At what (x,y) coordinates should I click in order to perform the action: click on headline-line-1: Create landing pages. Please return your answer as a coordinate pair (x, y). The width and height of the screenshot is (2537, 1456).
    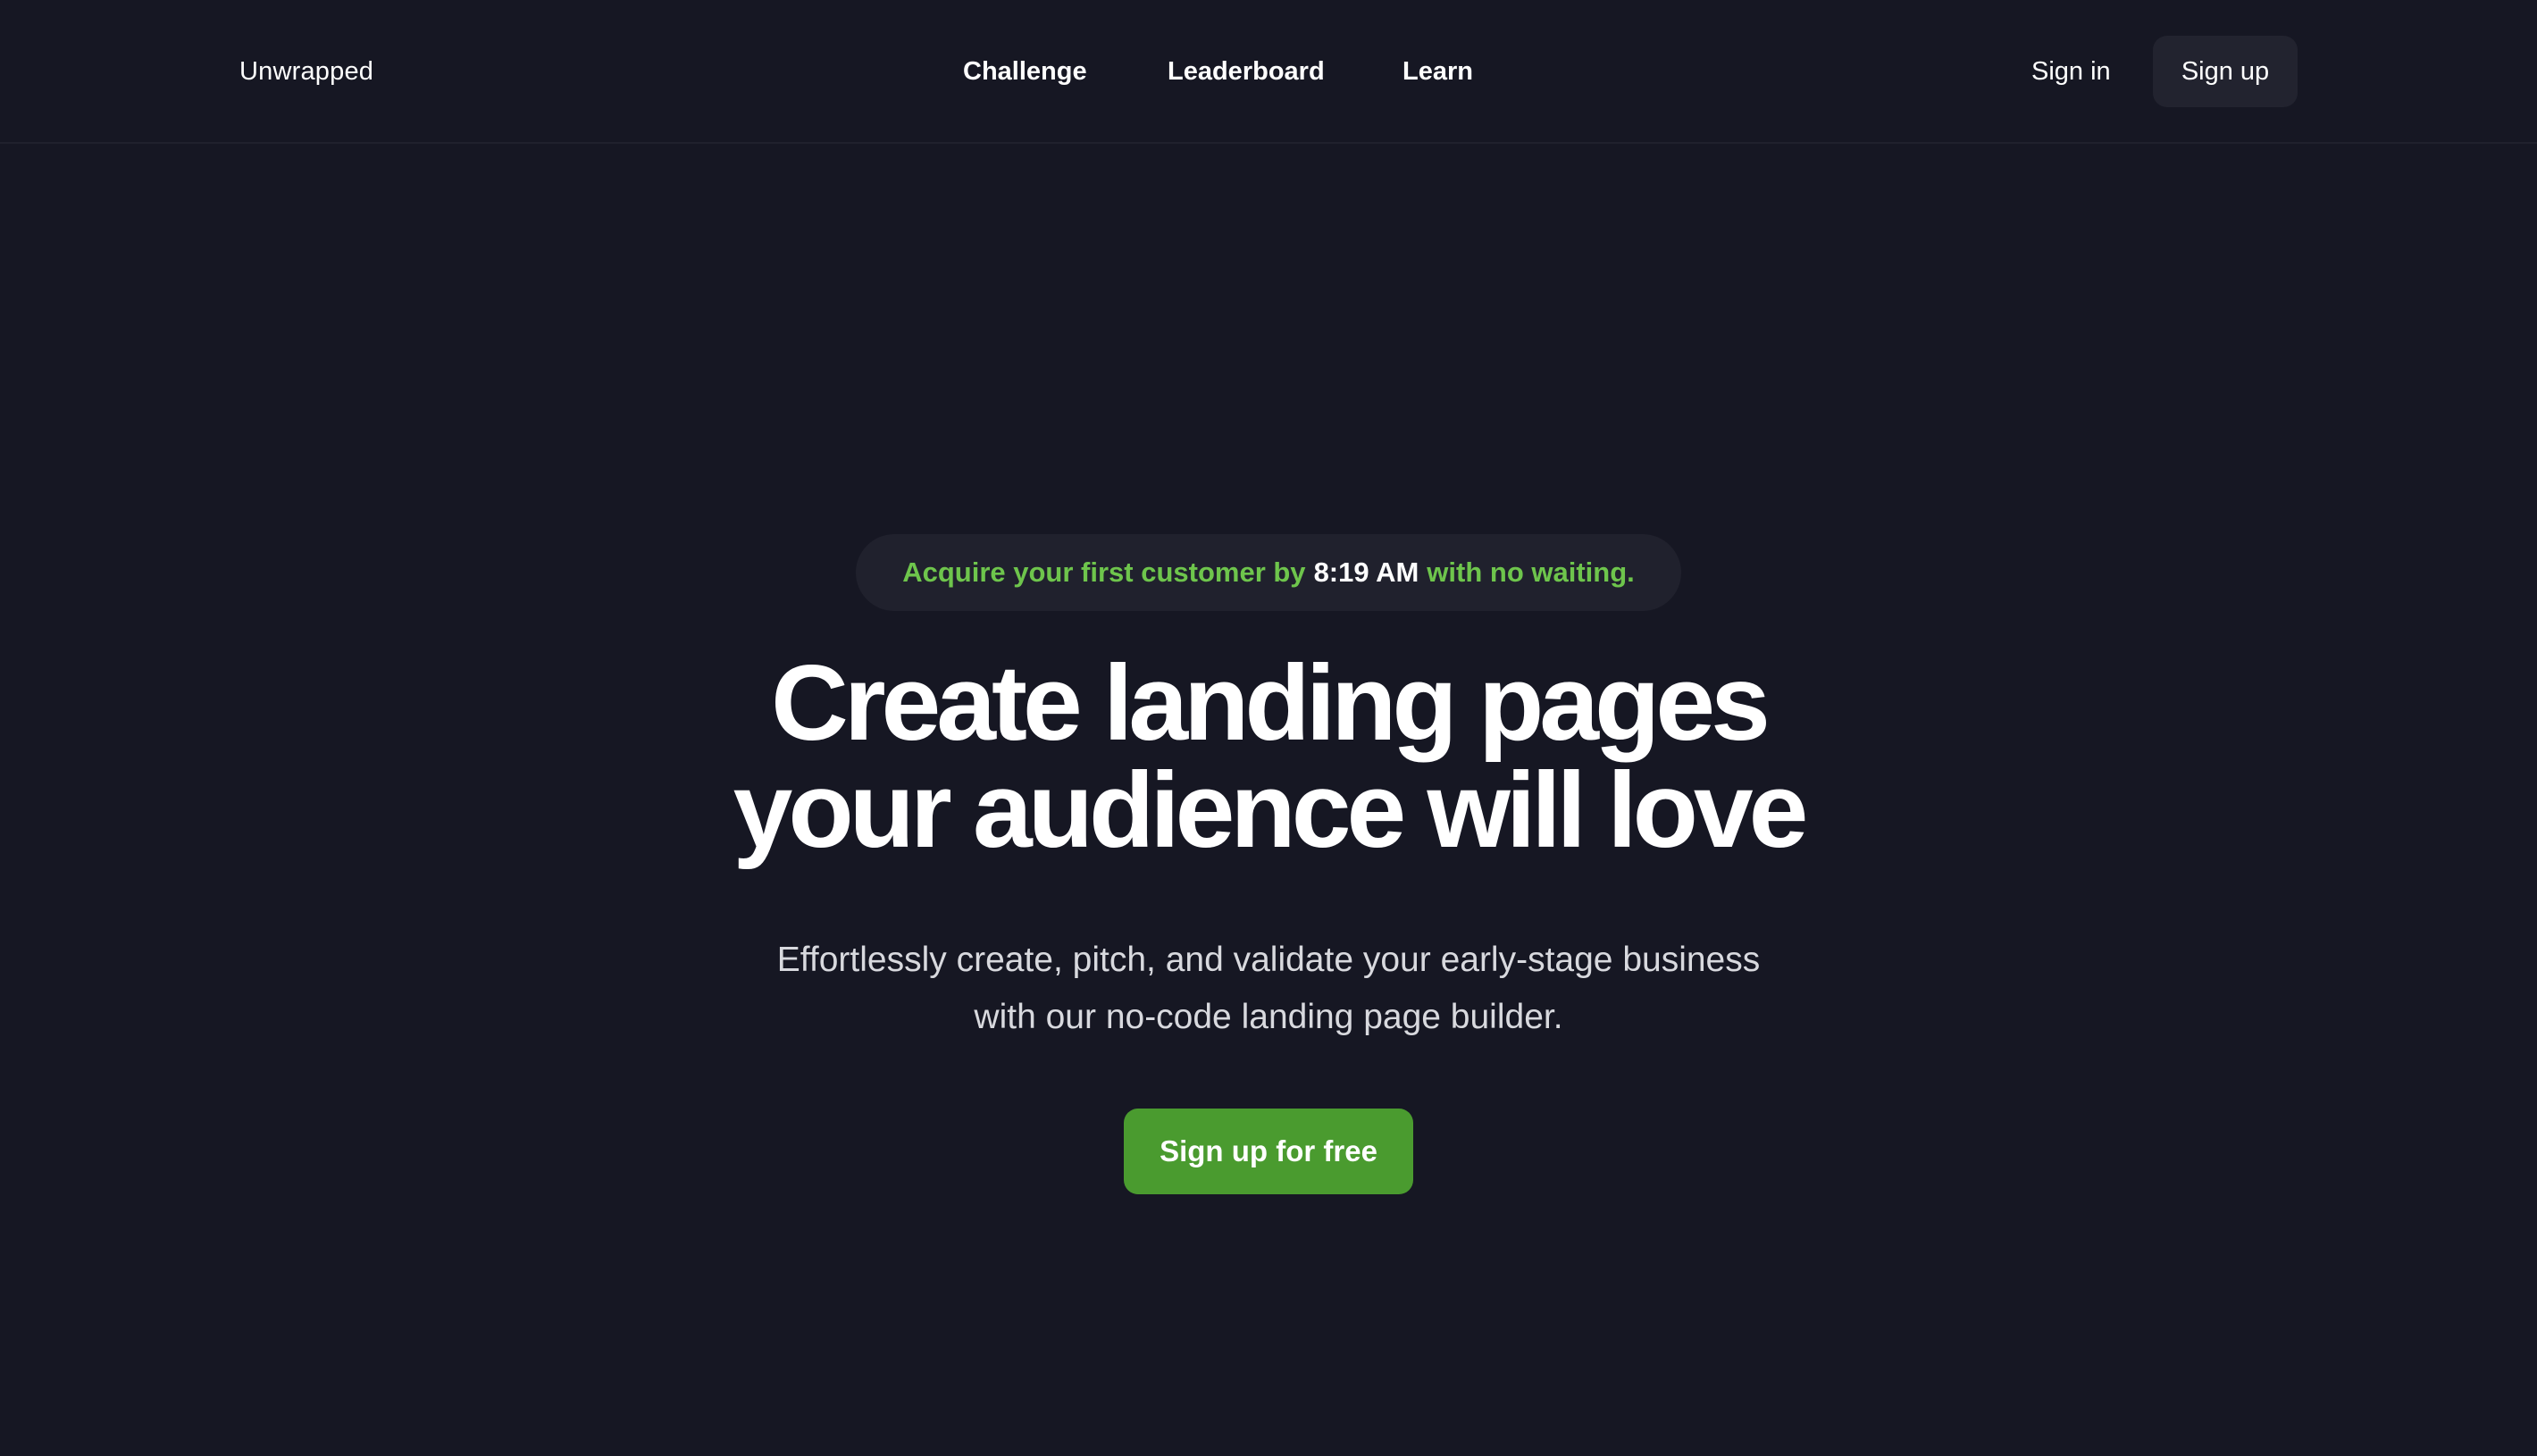
    Looking at the image, I should click on (1271, 703).